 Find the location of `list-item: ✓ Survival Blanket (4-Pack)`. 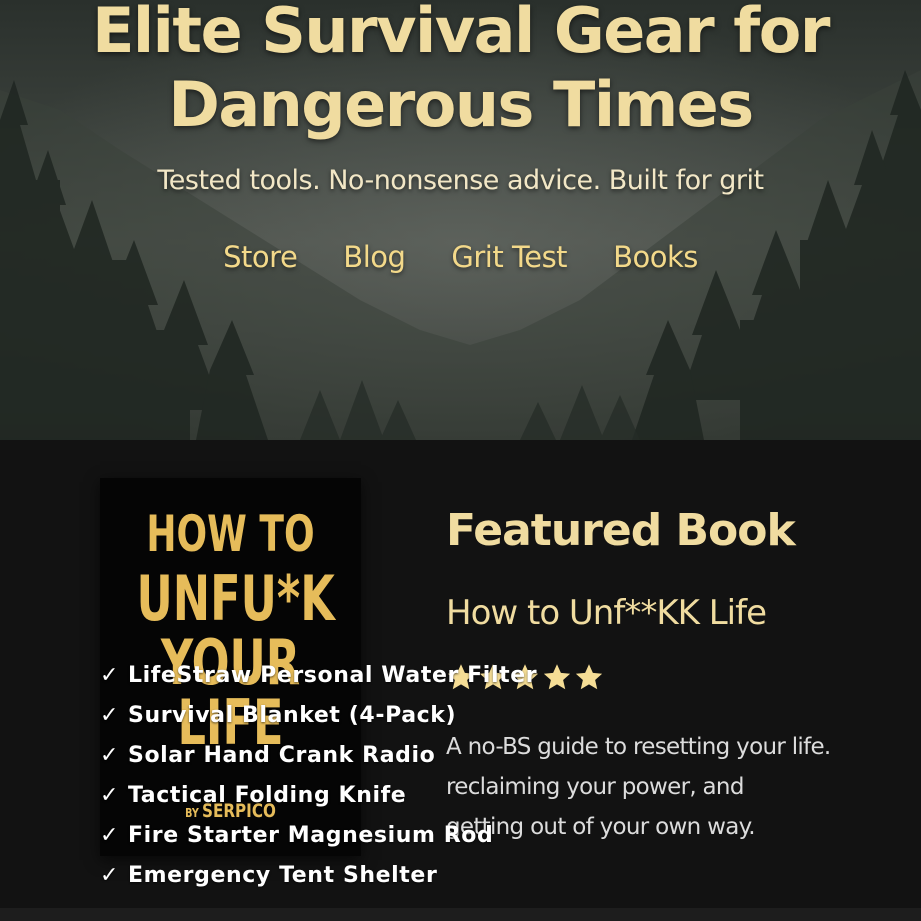

list-item: ✓ Survival Blanket (4-Pack) is located at coordinates (318, 716).